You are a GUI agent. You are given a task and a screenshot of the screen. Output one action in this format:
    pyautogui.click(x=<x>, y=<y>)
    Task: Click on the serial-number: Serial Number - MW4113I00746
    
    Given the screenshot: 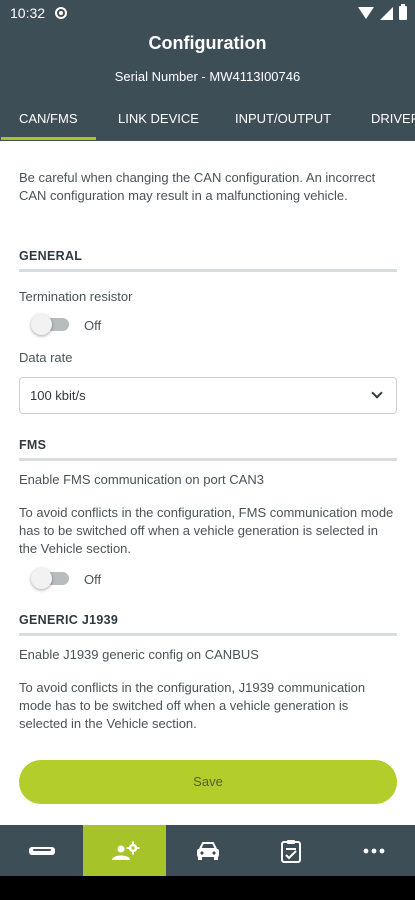 What is the action you would take?
    pyautogui.click(x=207, y=76)
    